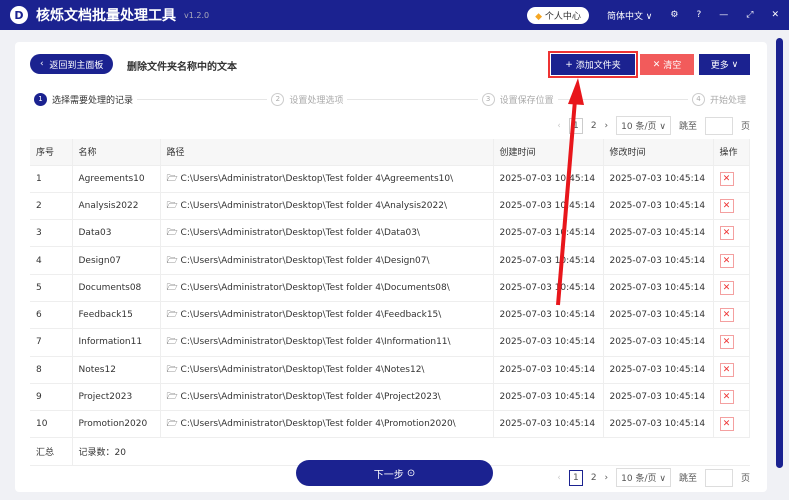  What do you see at coordinates (539, 16) in the screenshot?
I see `diamond-icon: ◆` at bounding box center [539, 16].